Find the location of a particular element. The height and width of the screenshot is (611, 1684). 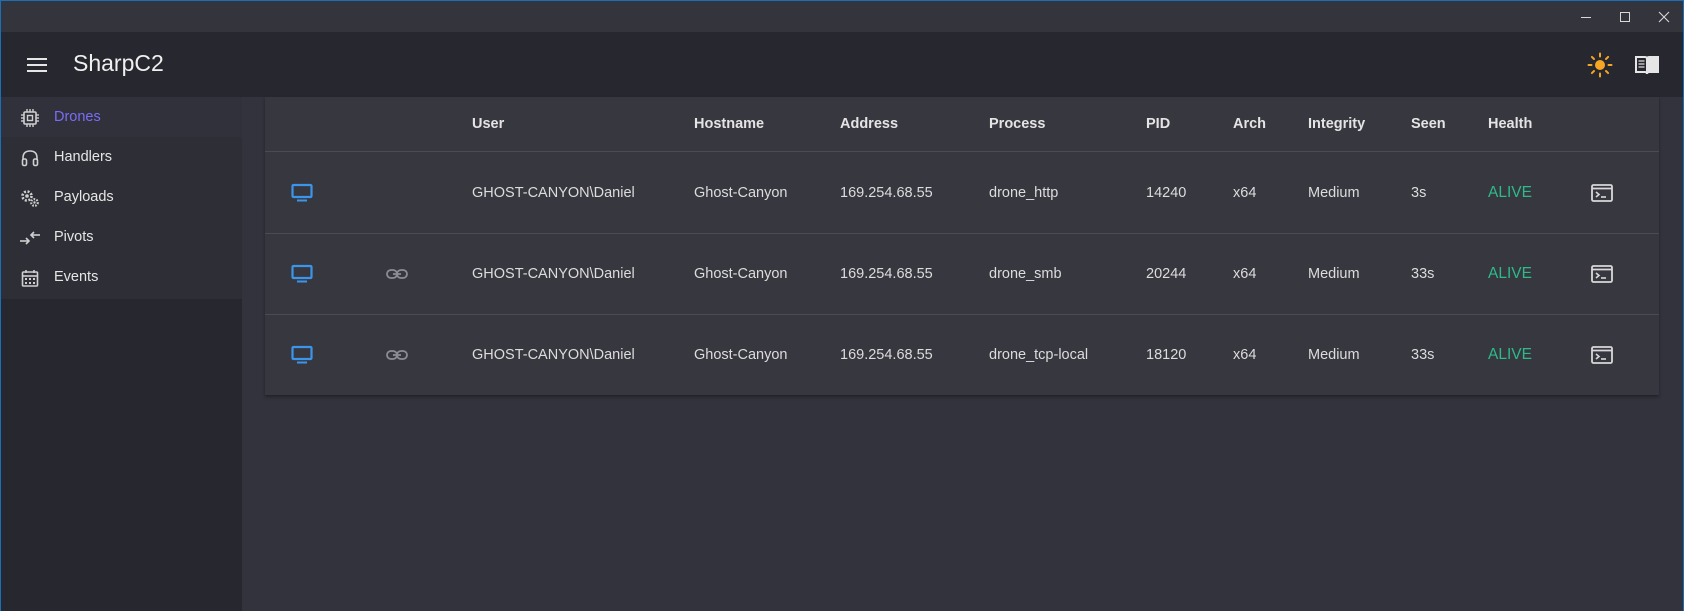

app-bar: SharpC2 is located at coordinates (842, 64).